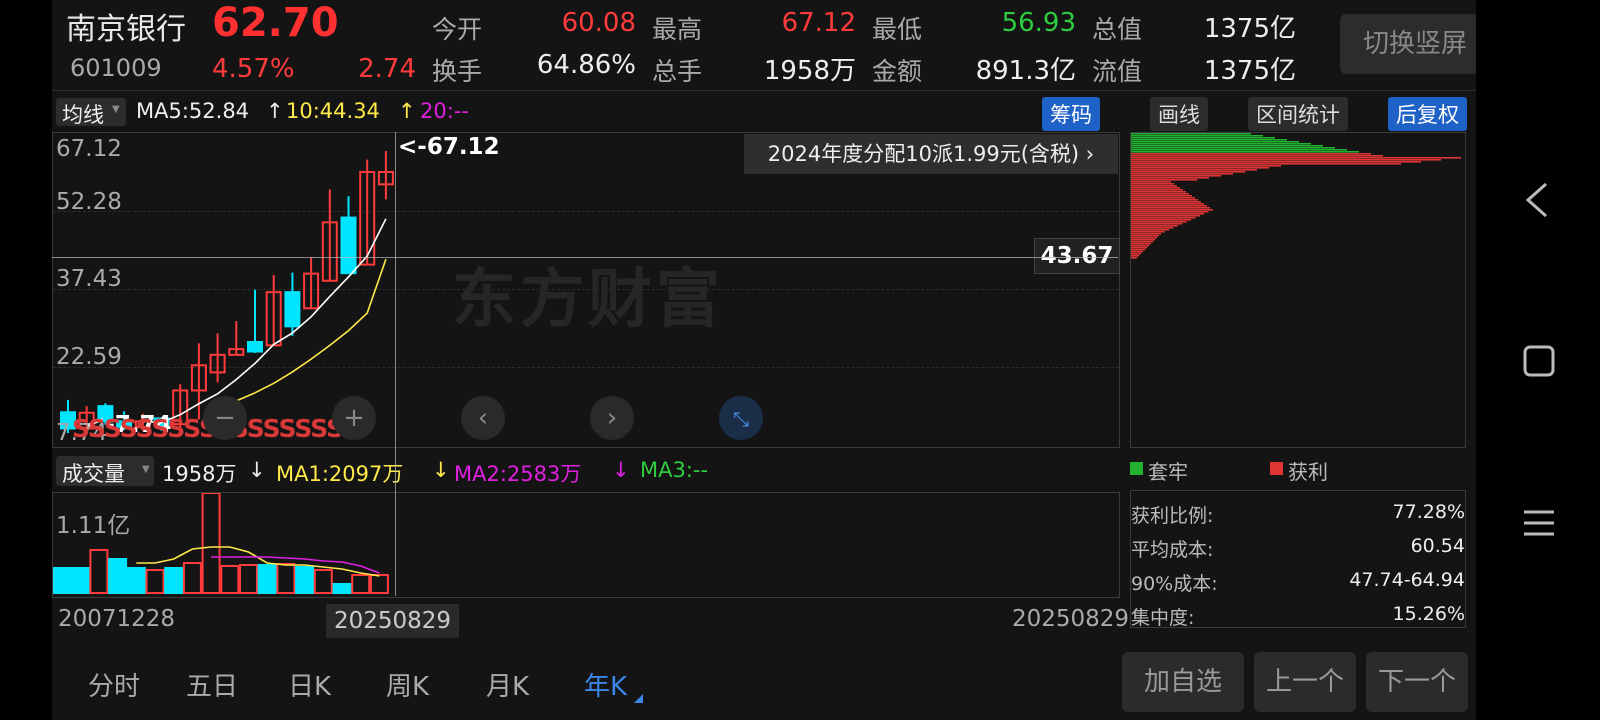 The height and width of the screenshot is (720, 1600). Describe the element at coordinates (1298, 290) in the screenshot. I see `chip-distribution-chart` at that location.